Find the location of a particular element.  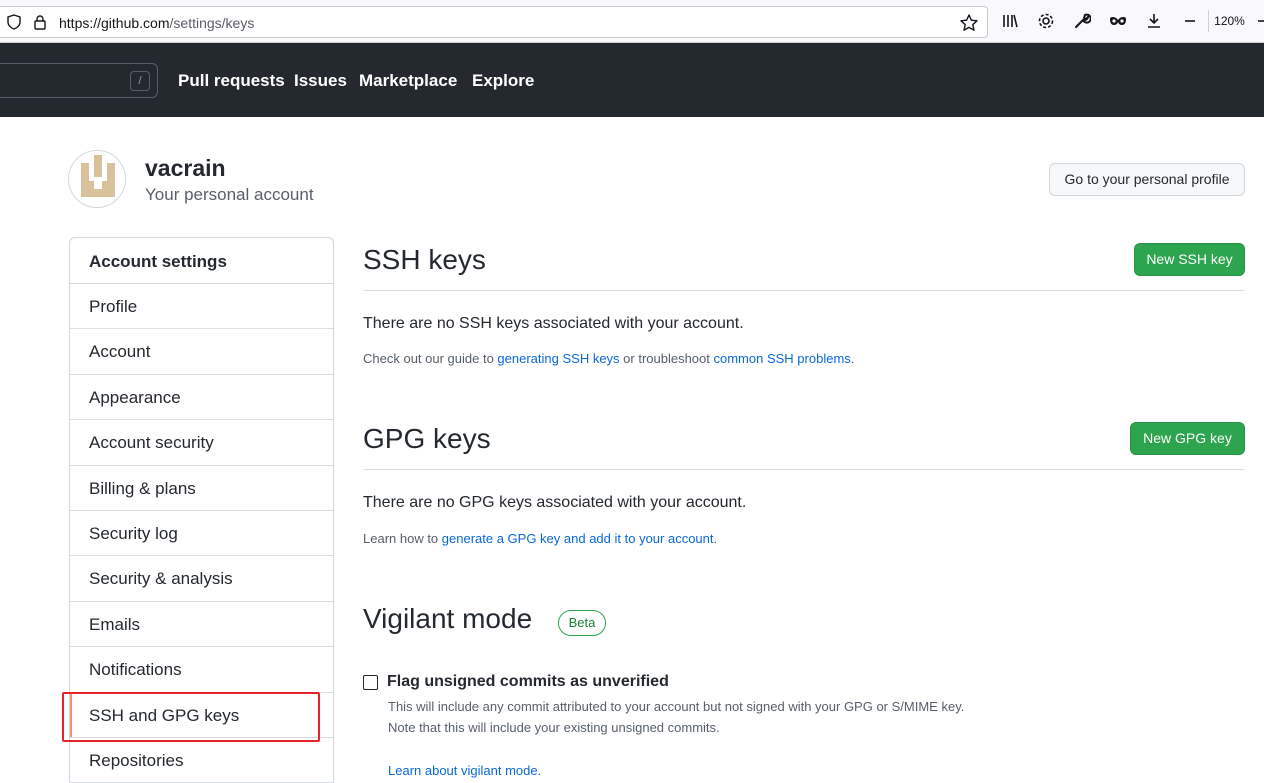

avatar is located at coordinates (97, 179).